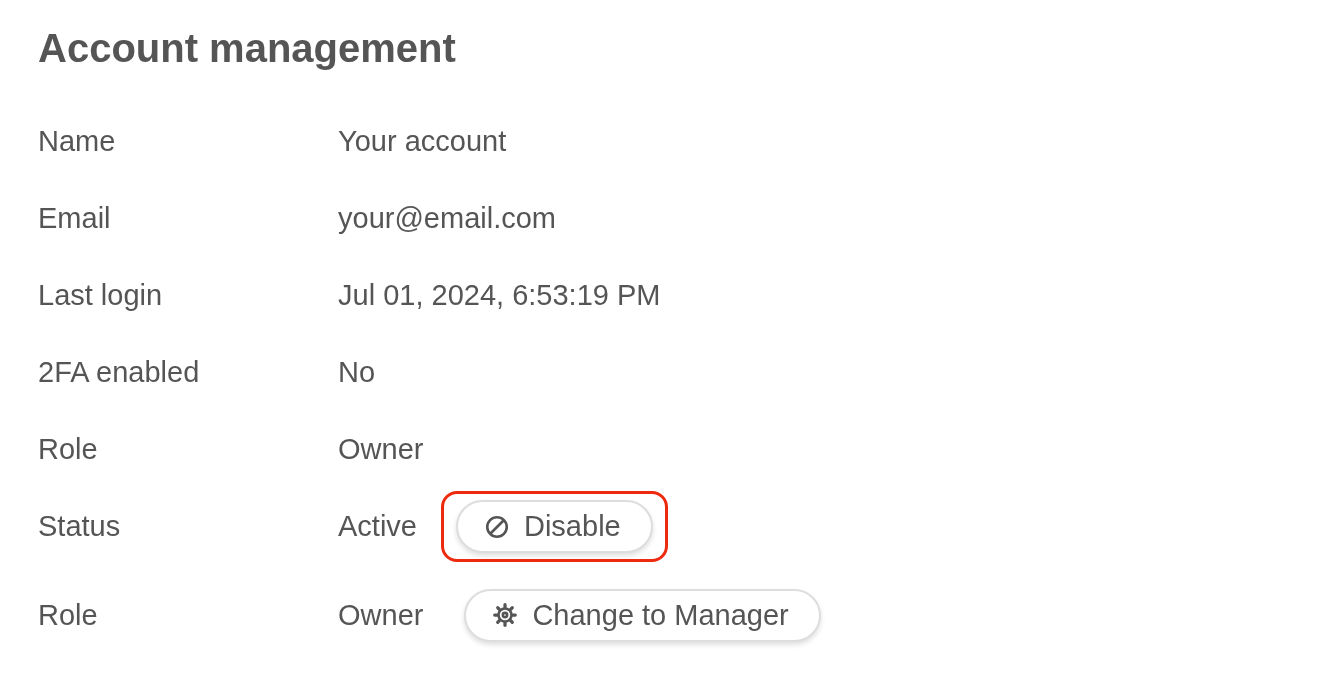  What do you see at coordinates (505, 615) in the screenshot?
I see `gear-icon` at bounding box center [505, 615].